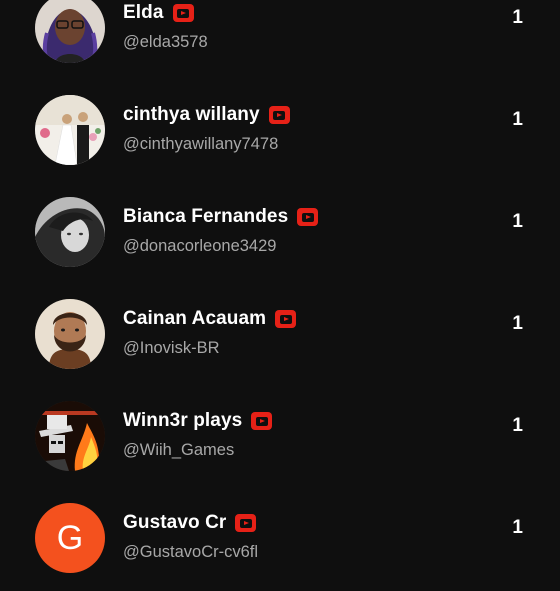  Describe the element at coordinates (200, 144) in the screenshot. I see `channel-handle: @cinthyawillany7478` at that location.